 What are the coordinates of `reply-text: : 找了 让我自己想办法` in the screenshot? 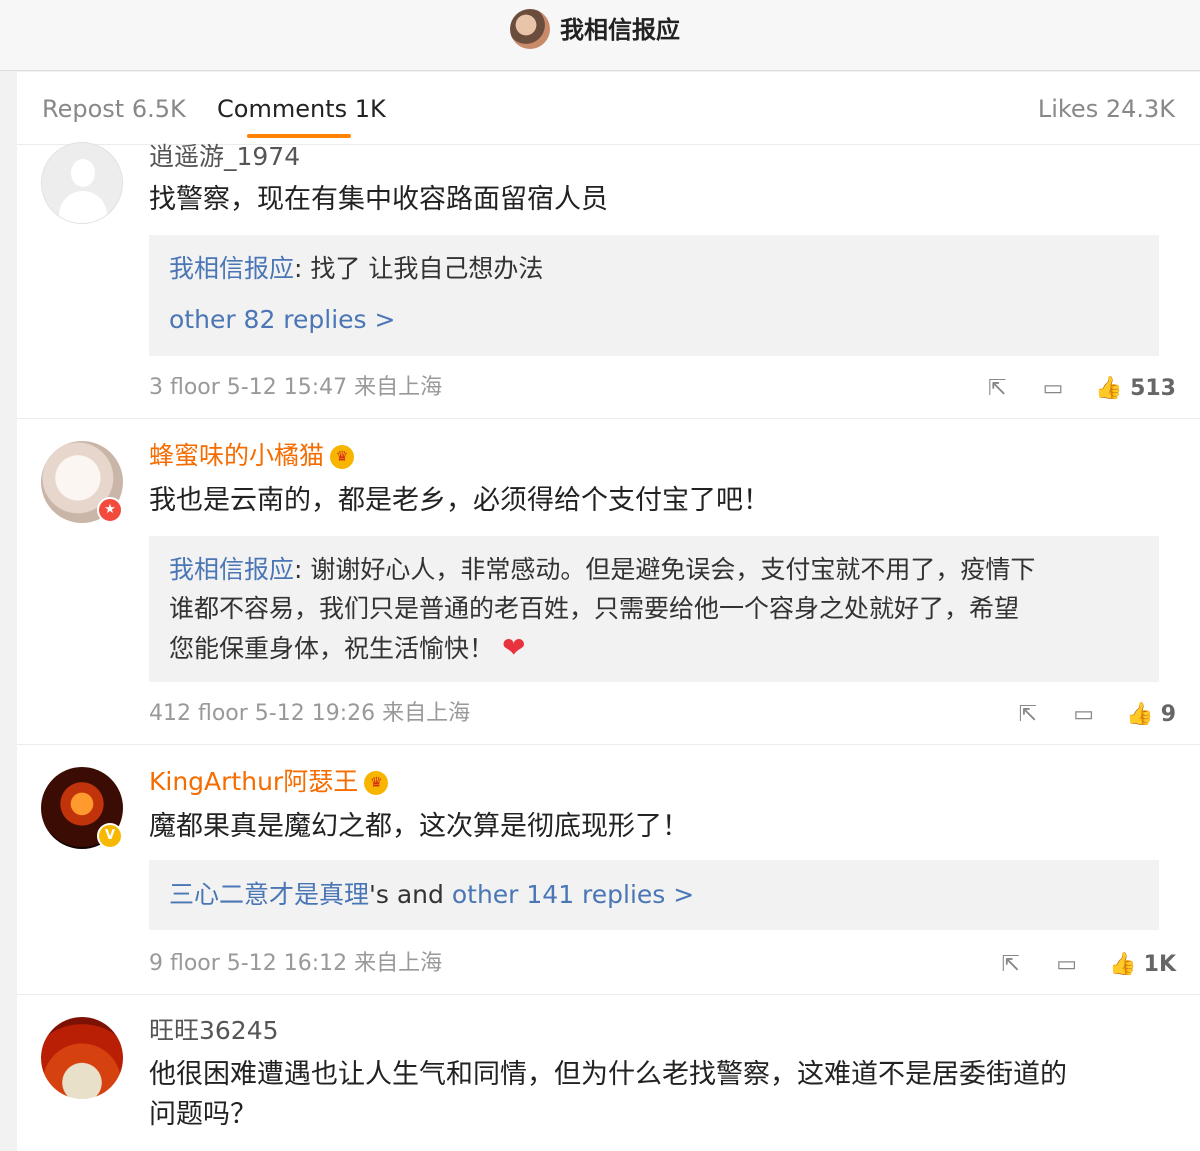 It's located at (419, 268).